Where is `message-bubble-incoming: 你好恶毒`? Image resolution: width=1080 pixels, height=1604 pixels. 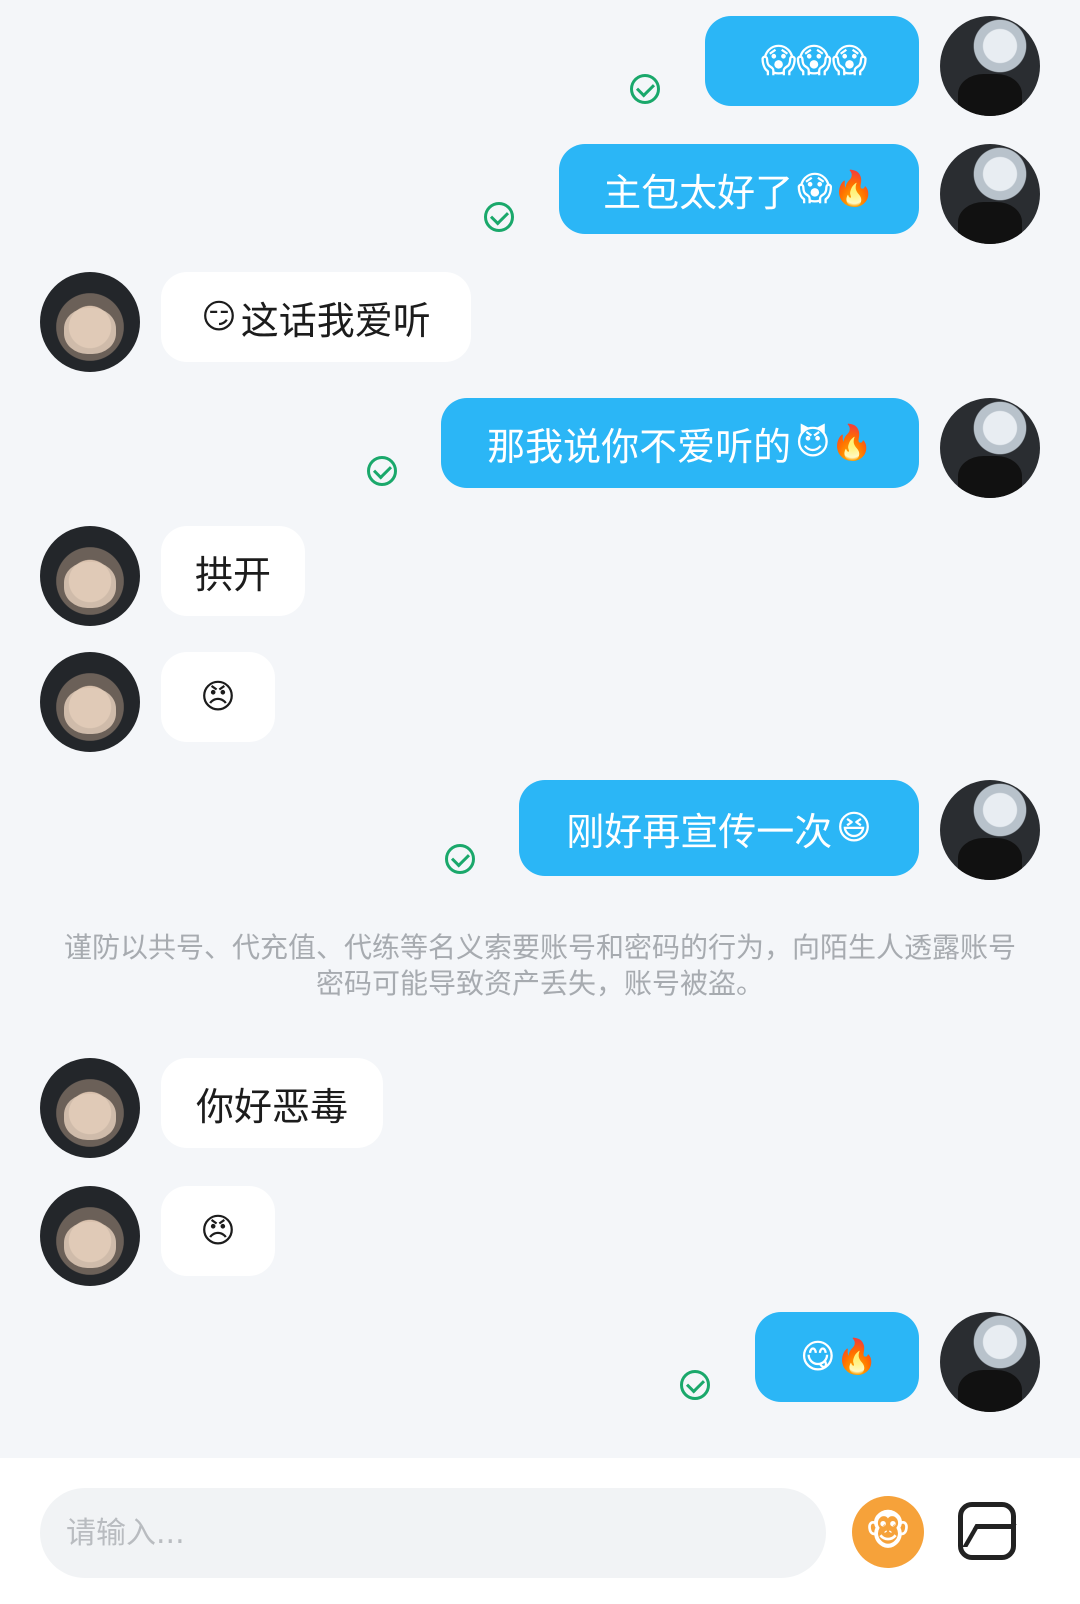
message-bubble-incoming: 你好恶毒 is located at coordinates (272, 1103).